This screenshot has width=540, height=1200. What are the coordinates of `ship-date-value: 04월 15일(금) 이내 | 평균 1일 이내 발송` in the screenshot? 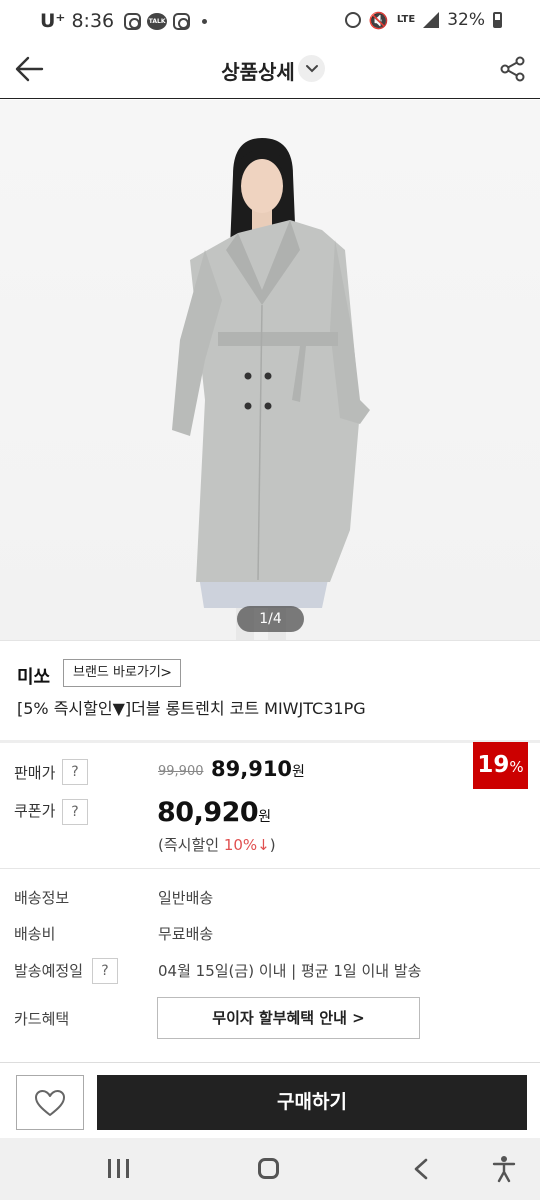 It's located at (290, 971).